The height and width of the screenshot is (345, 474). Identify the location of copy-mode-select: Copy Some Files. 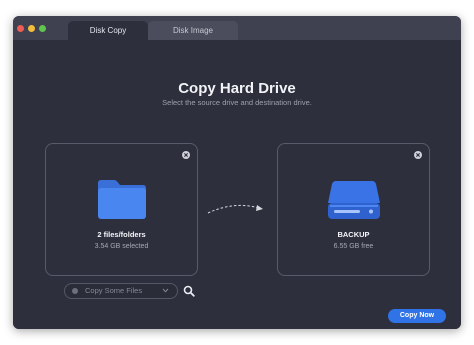
(121, 291).